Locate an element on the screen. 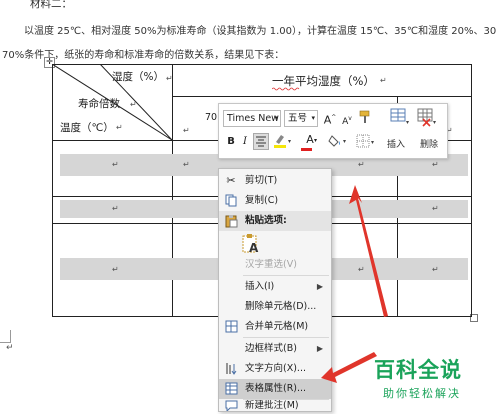  arrow-to-table-properties is located at coordinates (349, 367).